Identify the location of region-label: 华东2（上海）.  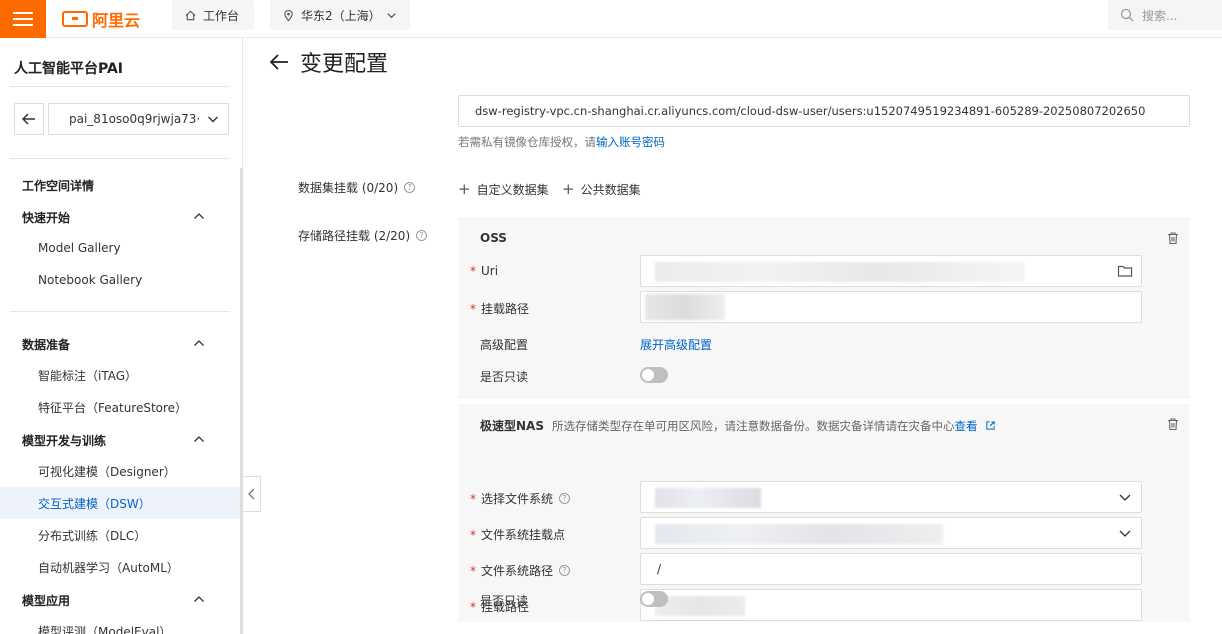
(341, 15).